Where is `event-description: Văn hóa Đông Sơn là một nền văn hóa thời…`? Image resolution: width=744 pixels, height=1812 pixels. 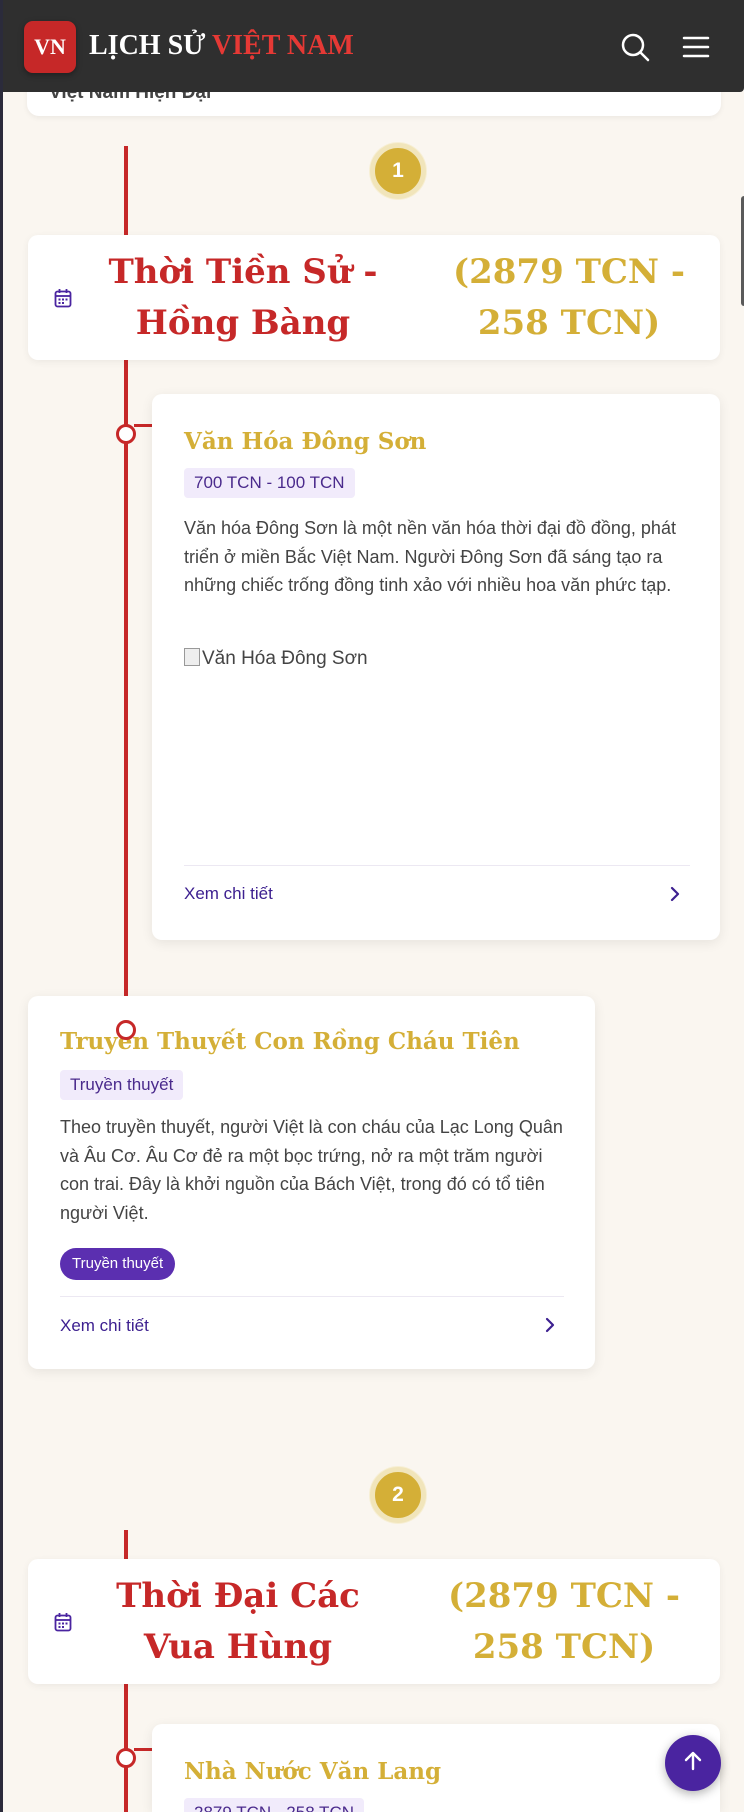
event-description: Văn hóa Đông Sơn là một nền văn hóa thời… is located at coordinates (430, 556).